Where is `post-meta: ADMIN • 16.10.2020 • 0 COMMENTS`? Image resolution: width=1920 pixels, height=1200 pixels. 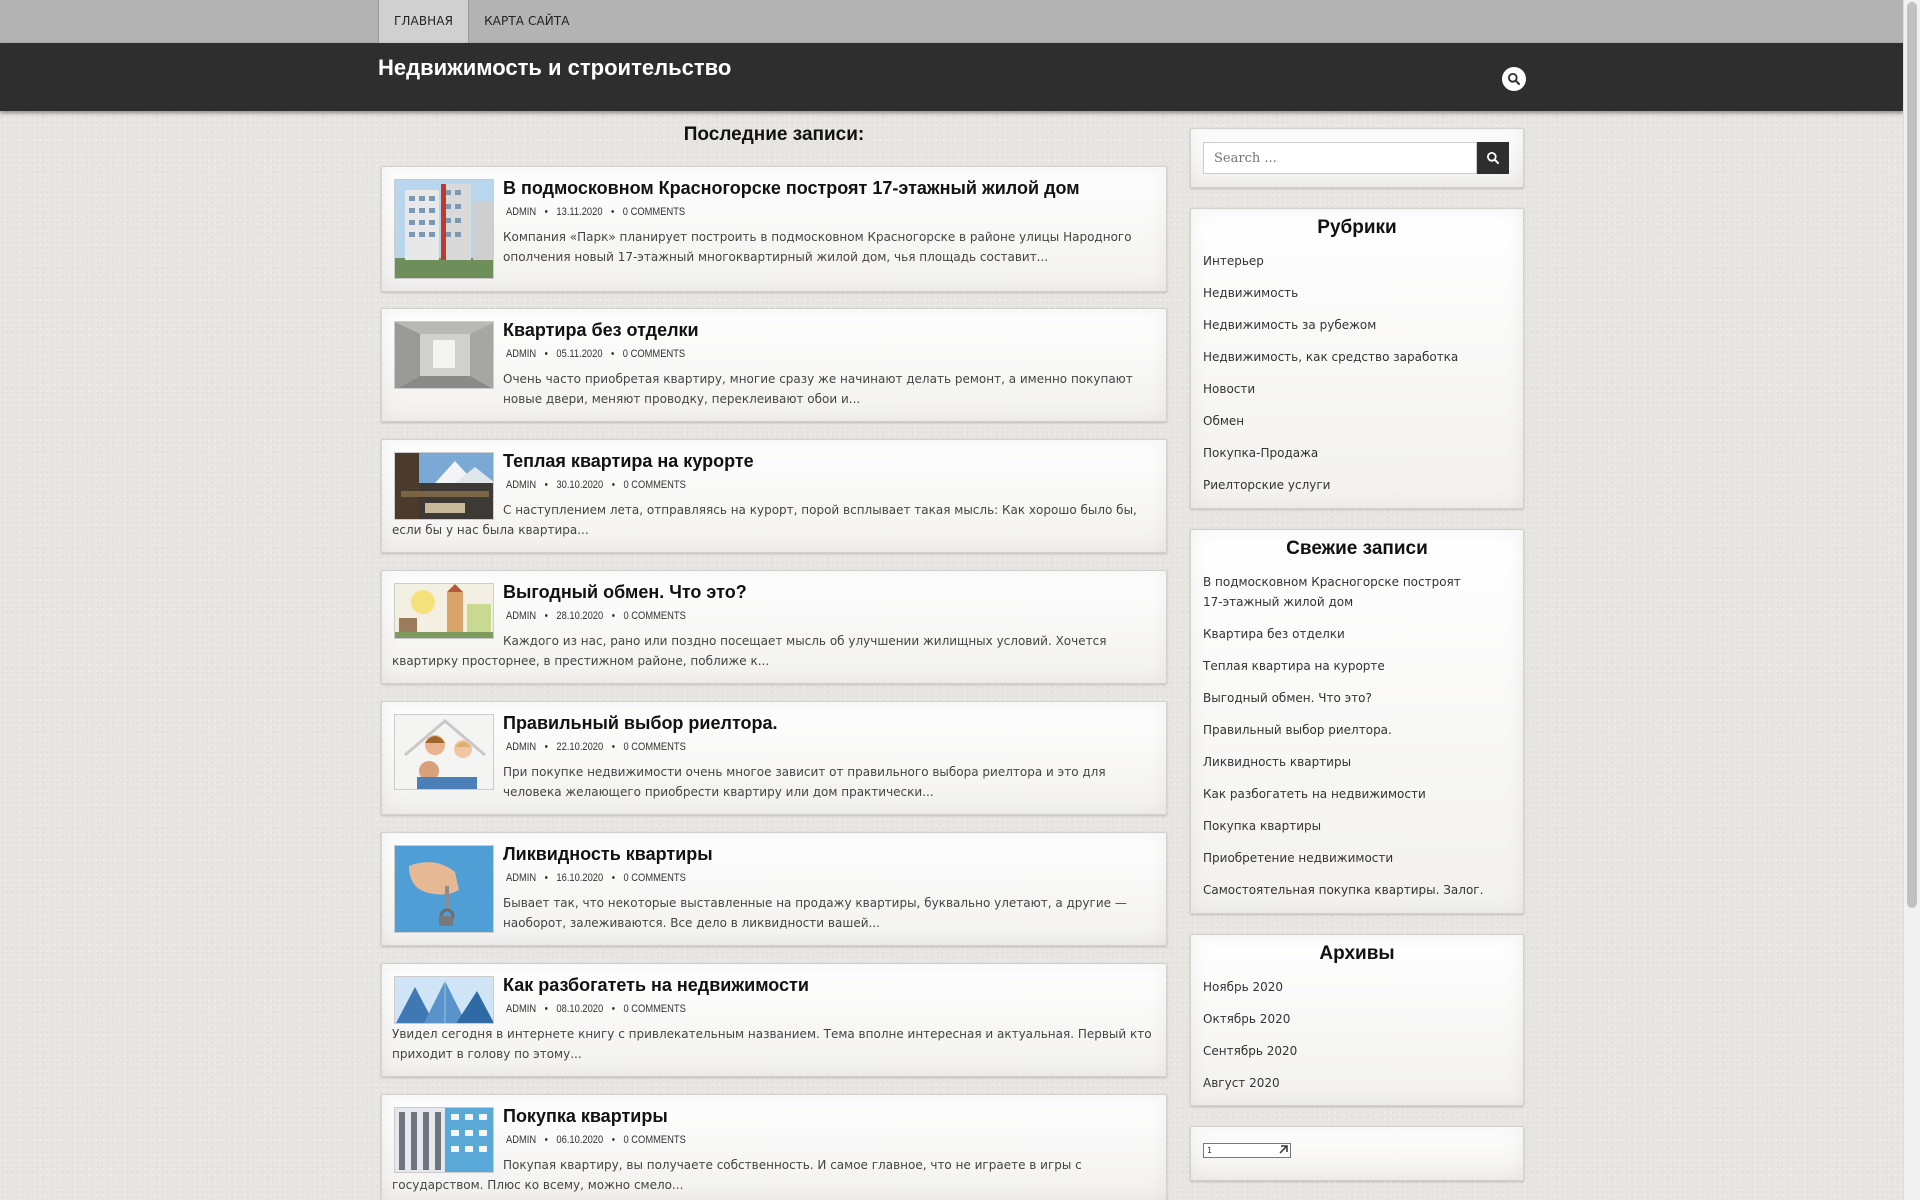
post-meta: ADMIN • 16.10.2020 • 0 COMMENTS is located at coordinates (596, 878).